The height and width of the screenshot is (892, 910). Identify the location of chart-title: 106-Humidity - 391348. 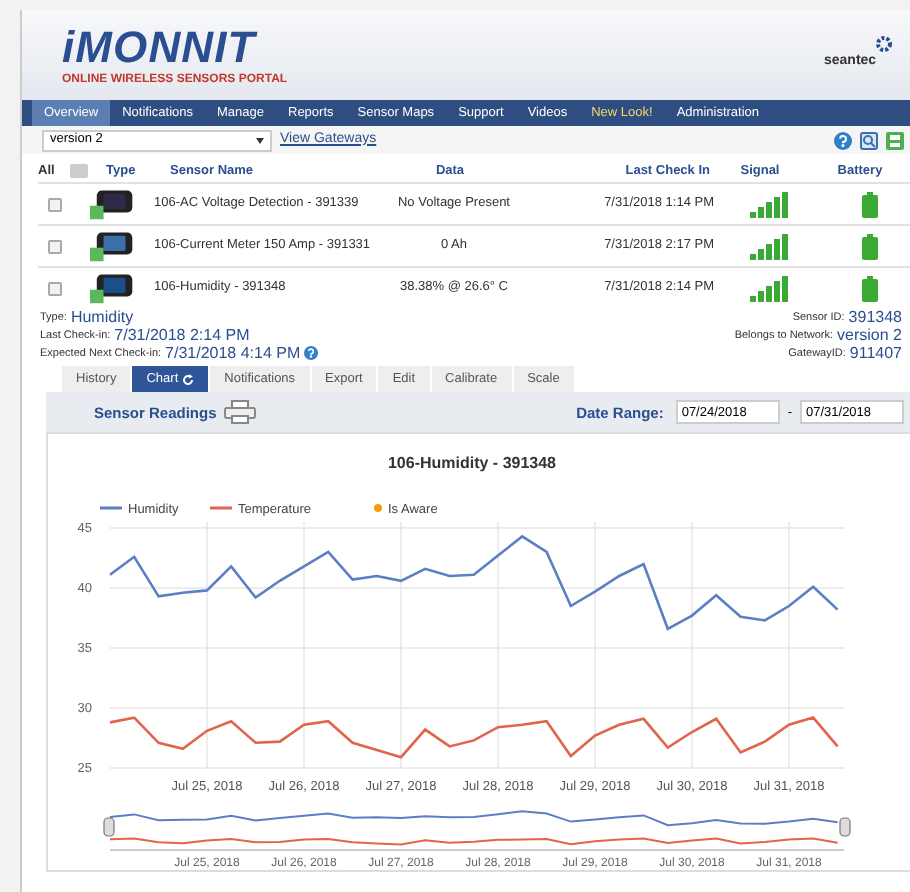
(472, 463).